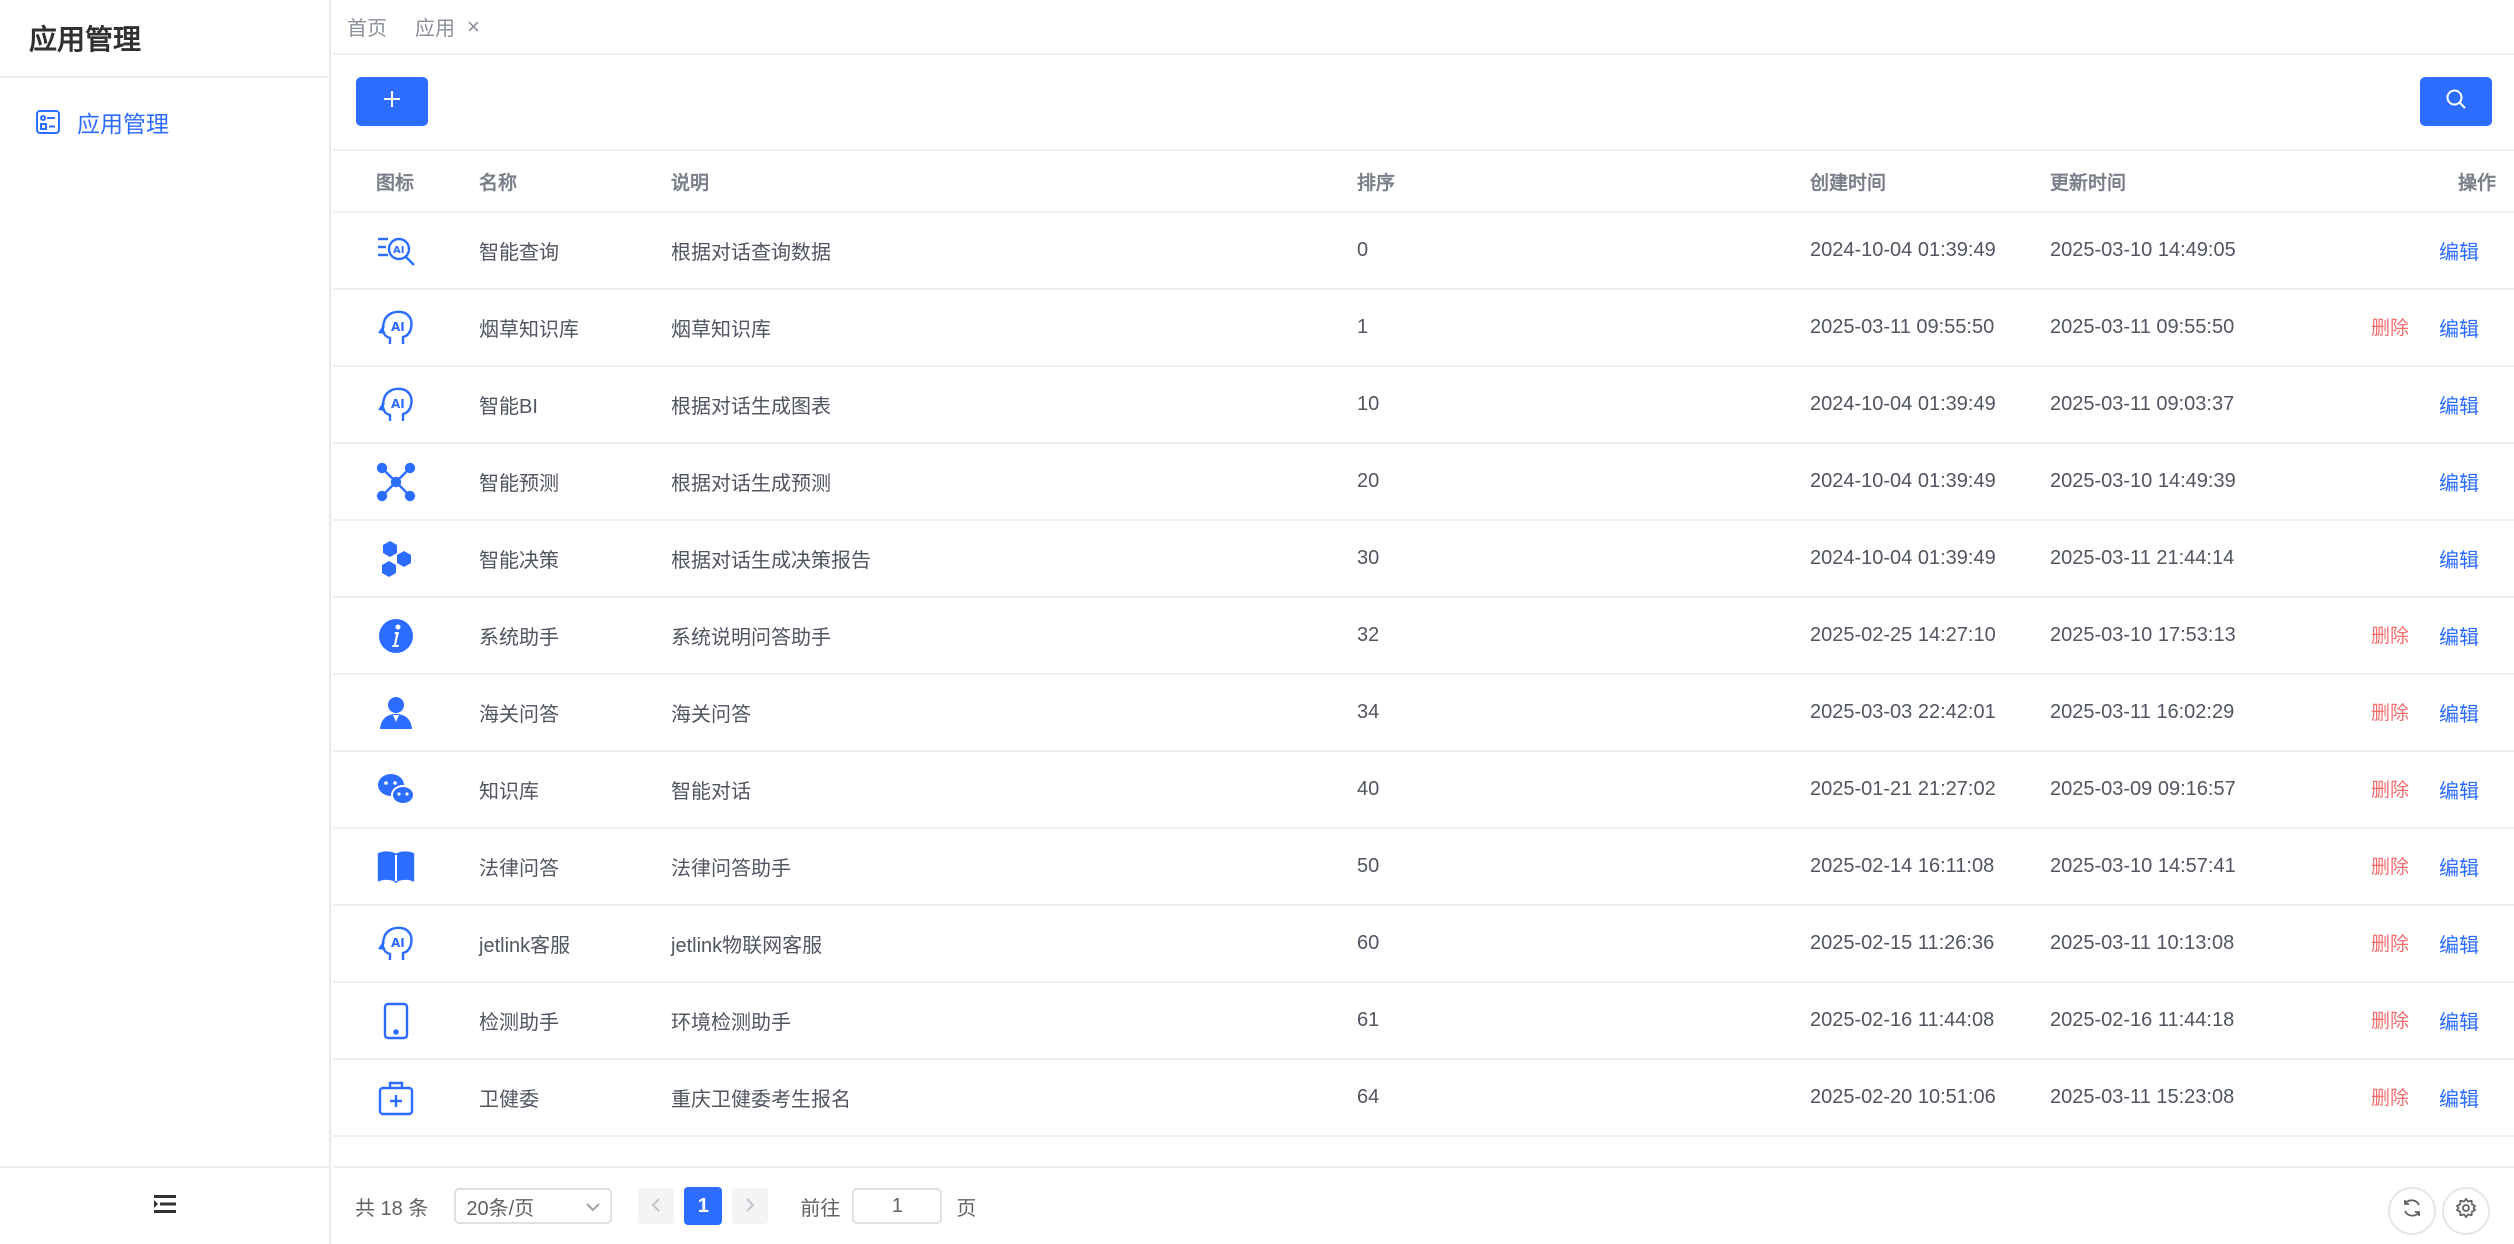 This screenshot has height=1244, width=2514. Describe the element at coordinates (519, 638) in the screenshot. I see `cell-name: 系统助手` at that location.